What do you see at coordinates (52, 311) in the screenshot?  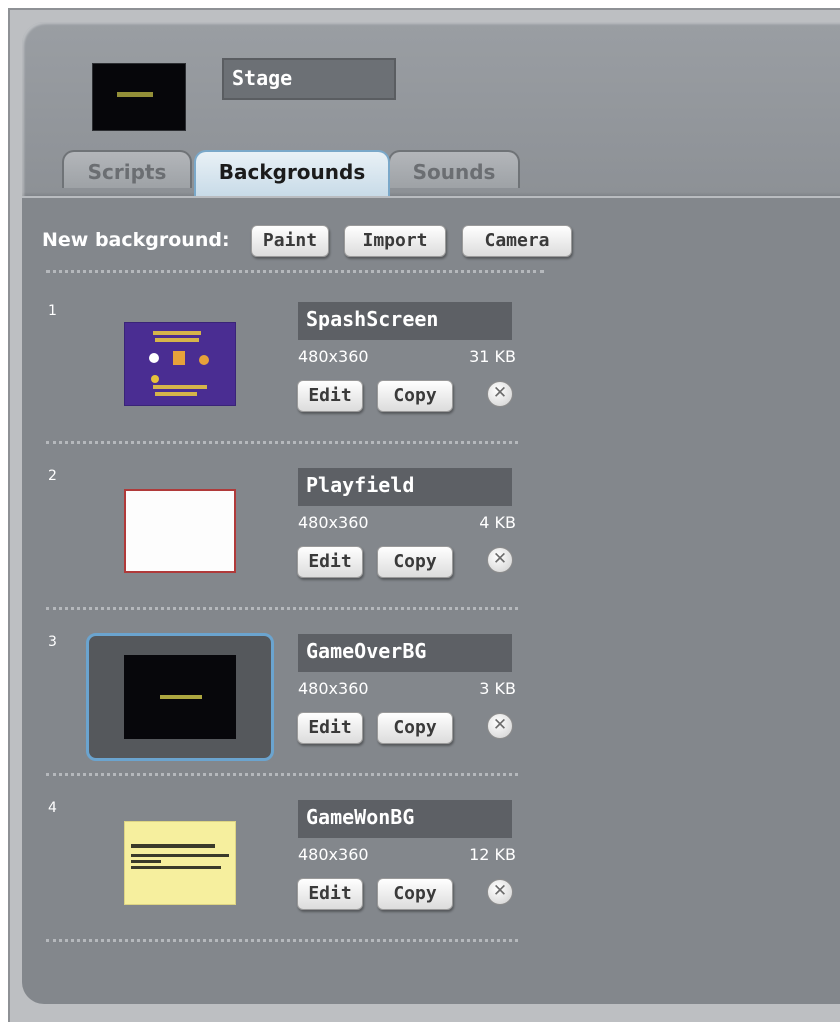 I see `costume-number: 1` at bounding box center [52, 311].